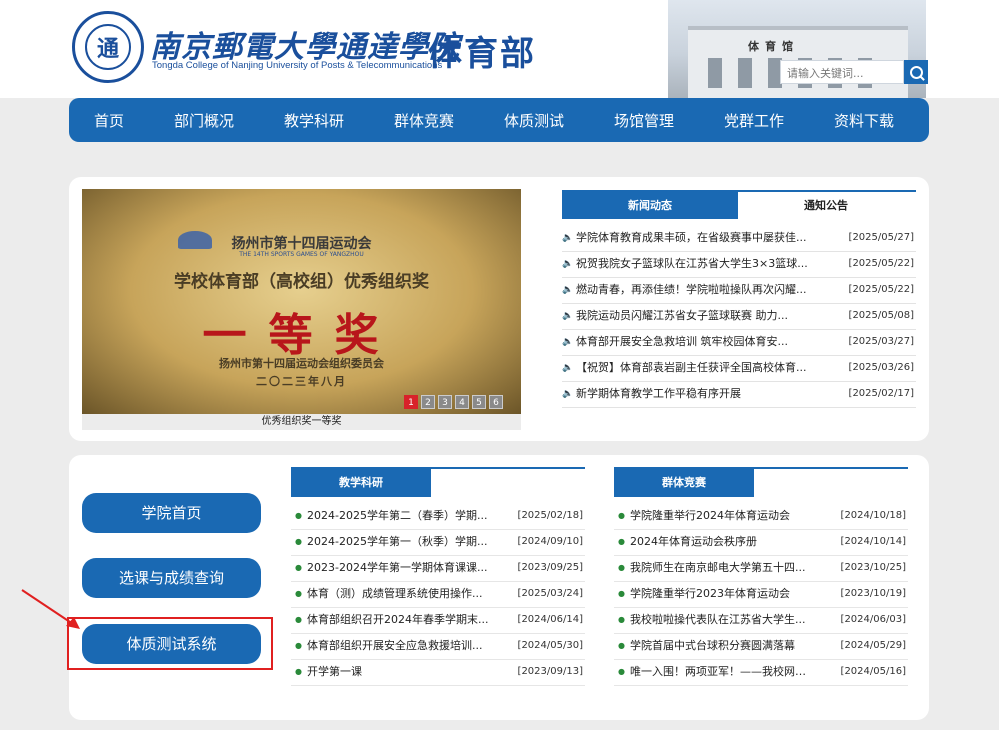 This screenshot has width=999, height=730. What do you see at coordinates (826, 205) in the screenshot?
I see `tab-notices: 通知公告` at bounding box center [826, 205].